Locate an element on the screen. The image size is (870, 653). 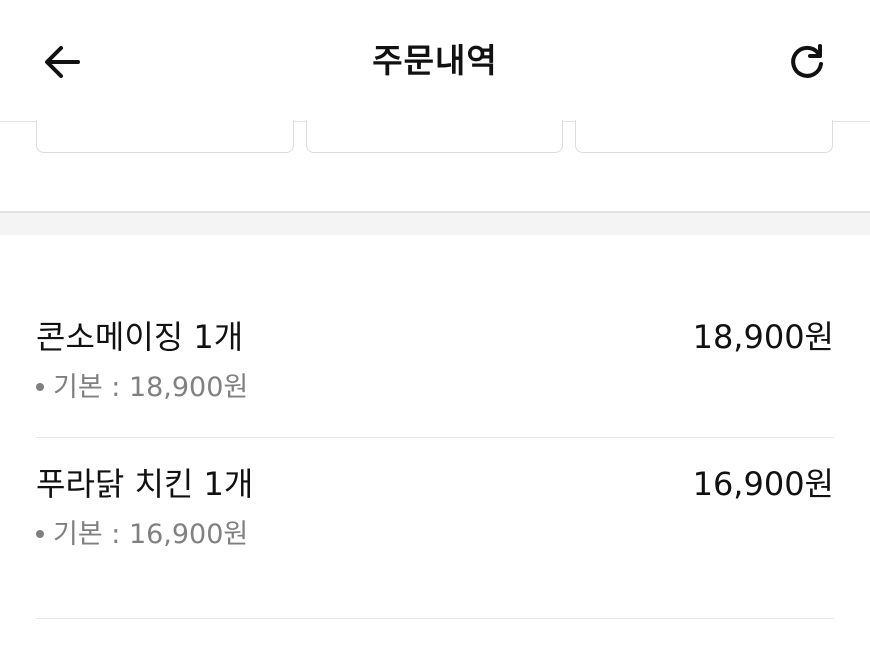
item-name: 푸라닭 치킨 1개 is located at coordinates (145, 484).